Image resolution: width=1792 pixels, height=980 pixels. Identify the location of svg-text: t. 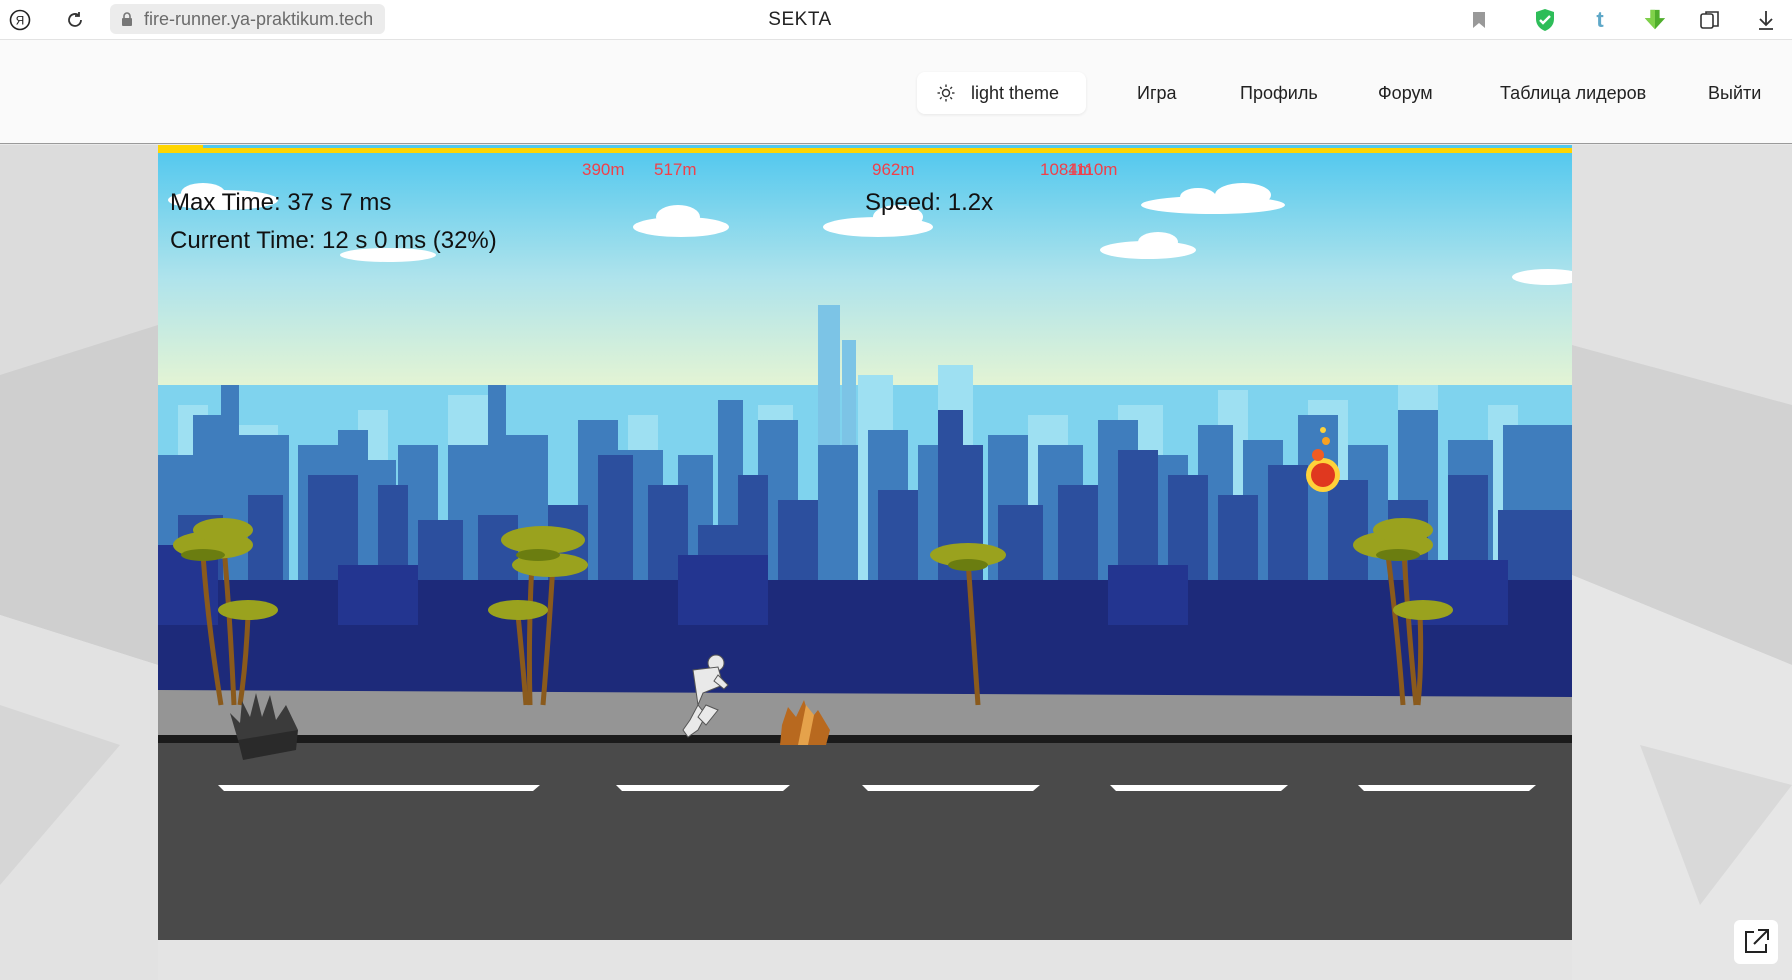
(1600, 20).